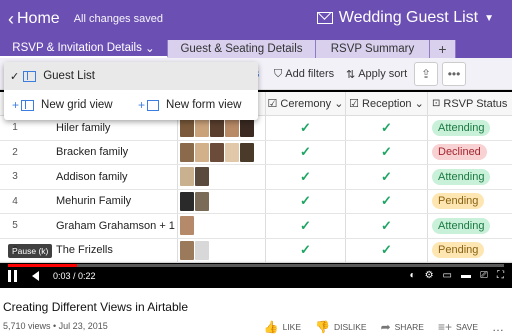  What do you see at coordinates (458, 250) in the screenshot?
I see `status-badge: Pending` at bounding box center [458, 250].